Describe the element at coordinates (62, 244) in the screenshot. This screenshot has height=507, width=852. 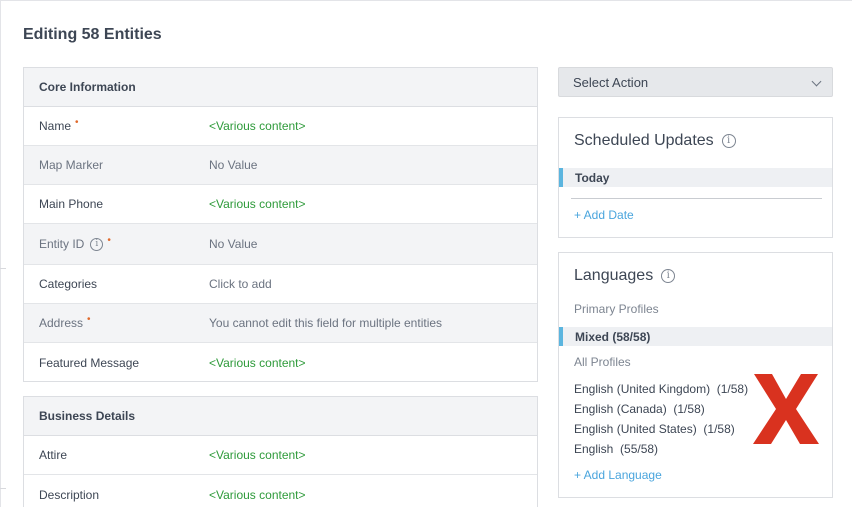
I see `field-label-text: Entity ID` at that location.